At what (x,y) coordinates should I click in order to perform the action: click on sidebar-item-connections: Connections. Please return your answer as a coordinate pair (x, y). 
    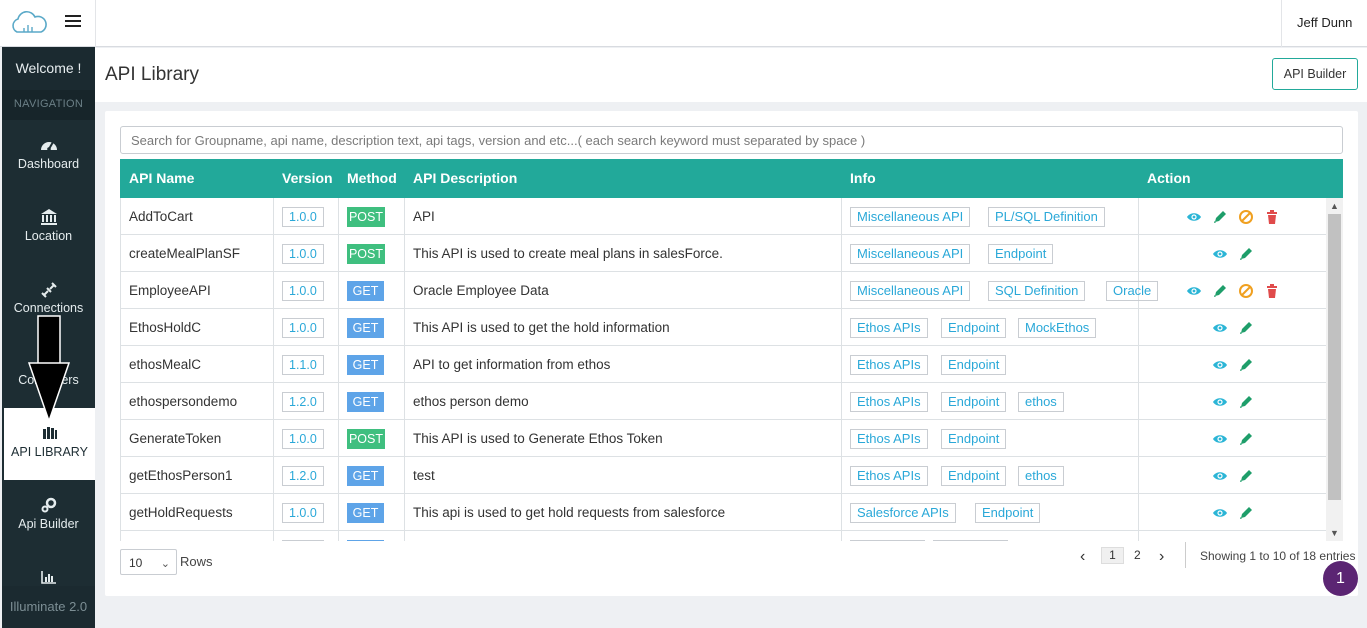
    Looking at the image, I should click on (48, 300).